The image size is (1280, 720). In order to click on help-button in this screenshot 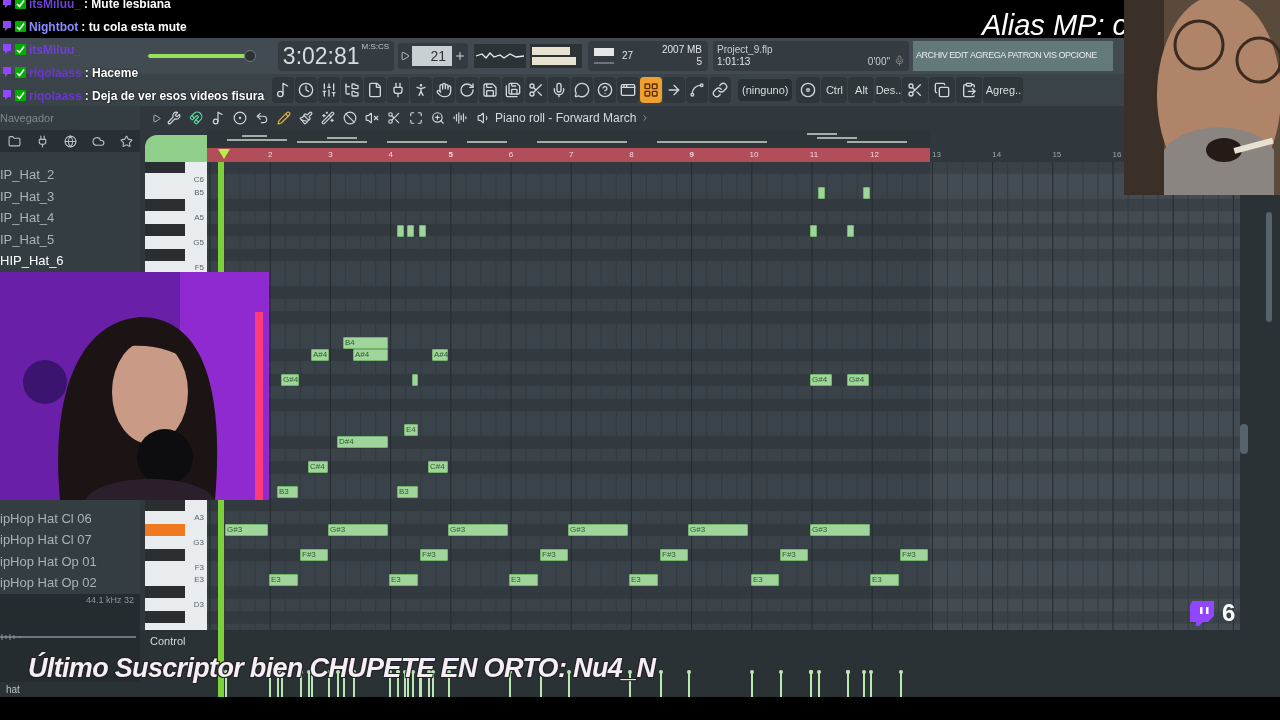, I will do `click(605, 90)`.